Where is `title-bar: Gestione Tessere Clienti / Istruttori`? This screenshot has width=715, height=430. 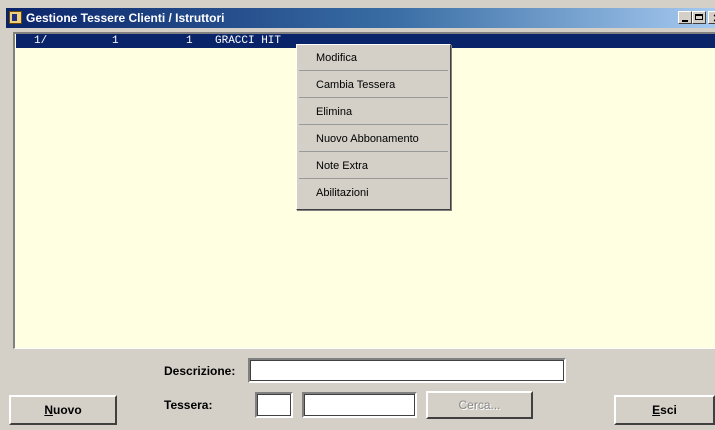 title-bar: Gestione Tessere Clienti / Istruttori is located at coordinates (360, 18).